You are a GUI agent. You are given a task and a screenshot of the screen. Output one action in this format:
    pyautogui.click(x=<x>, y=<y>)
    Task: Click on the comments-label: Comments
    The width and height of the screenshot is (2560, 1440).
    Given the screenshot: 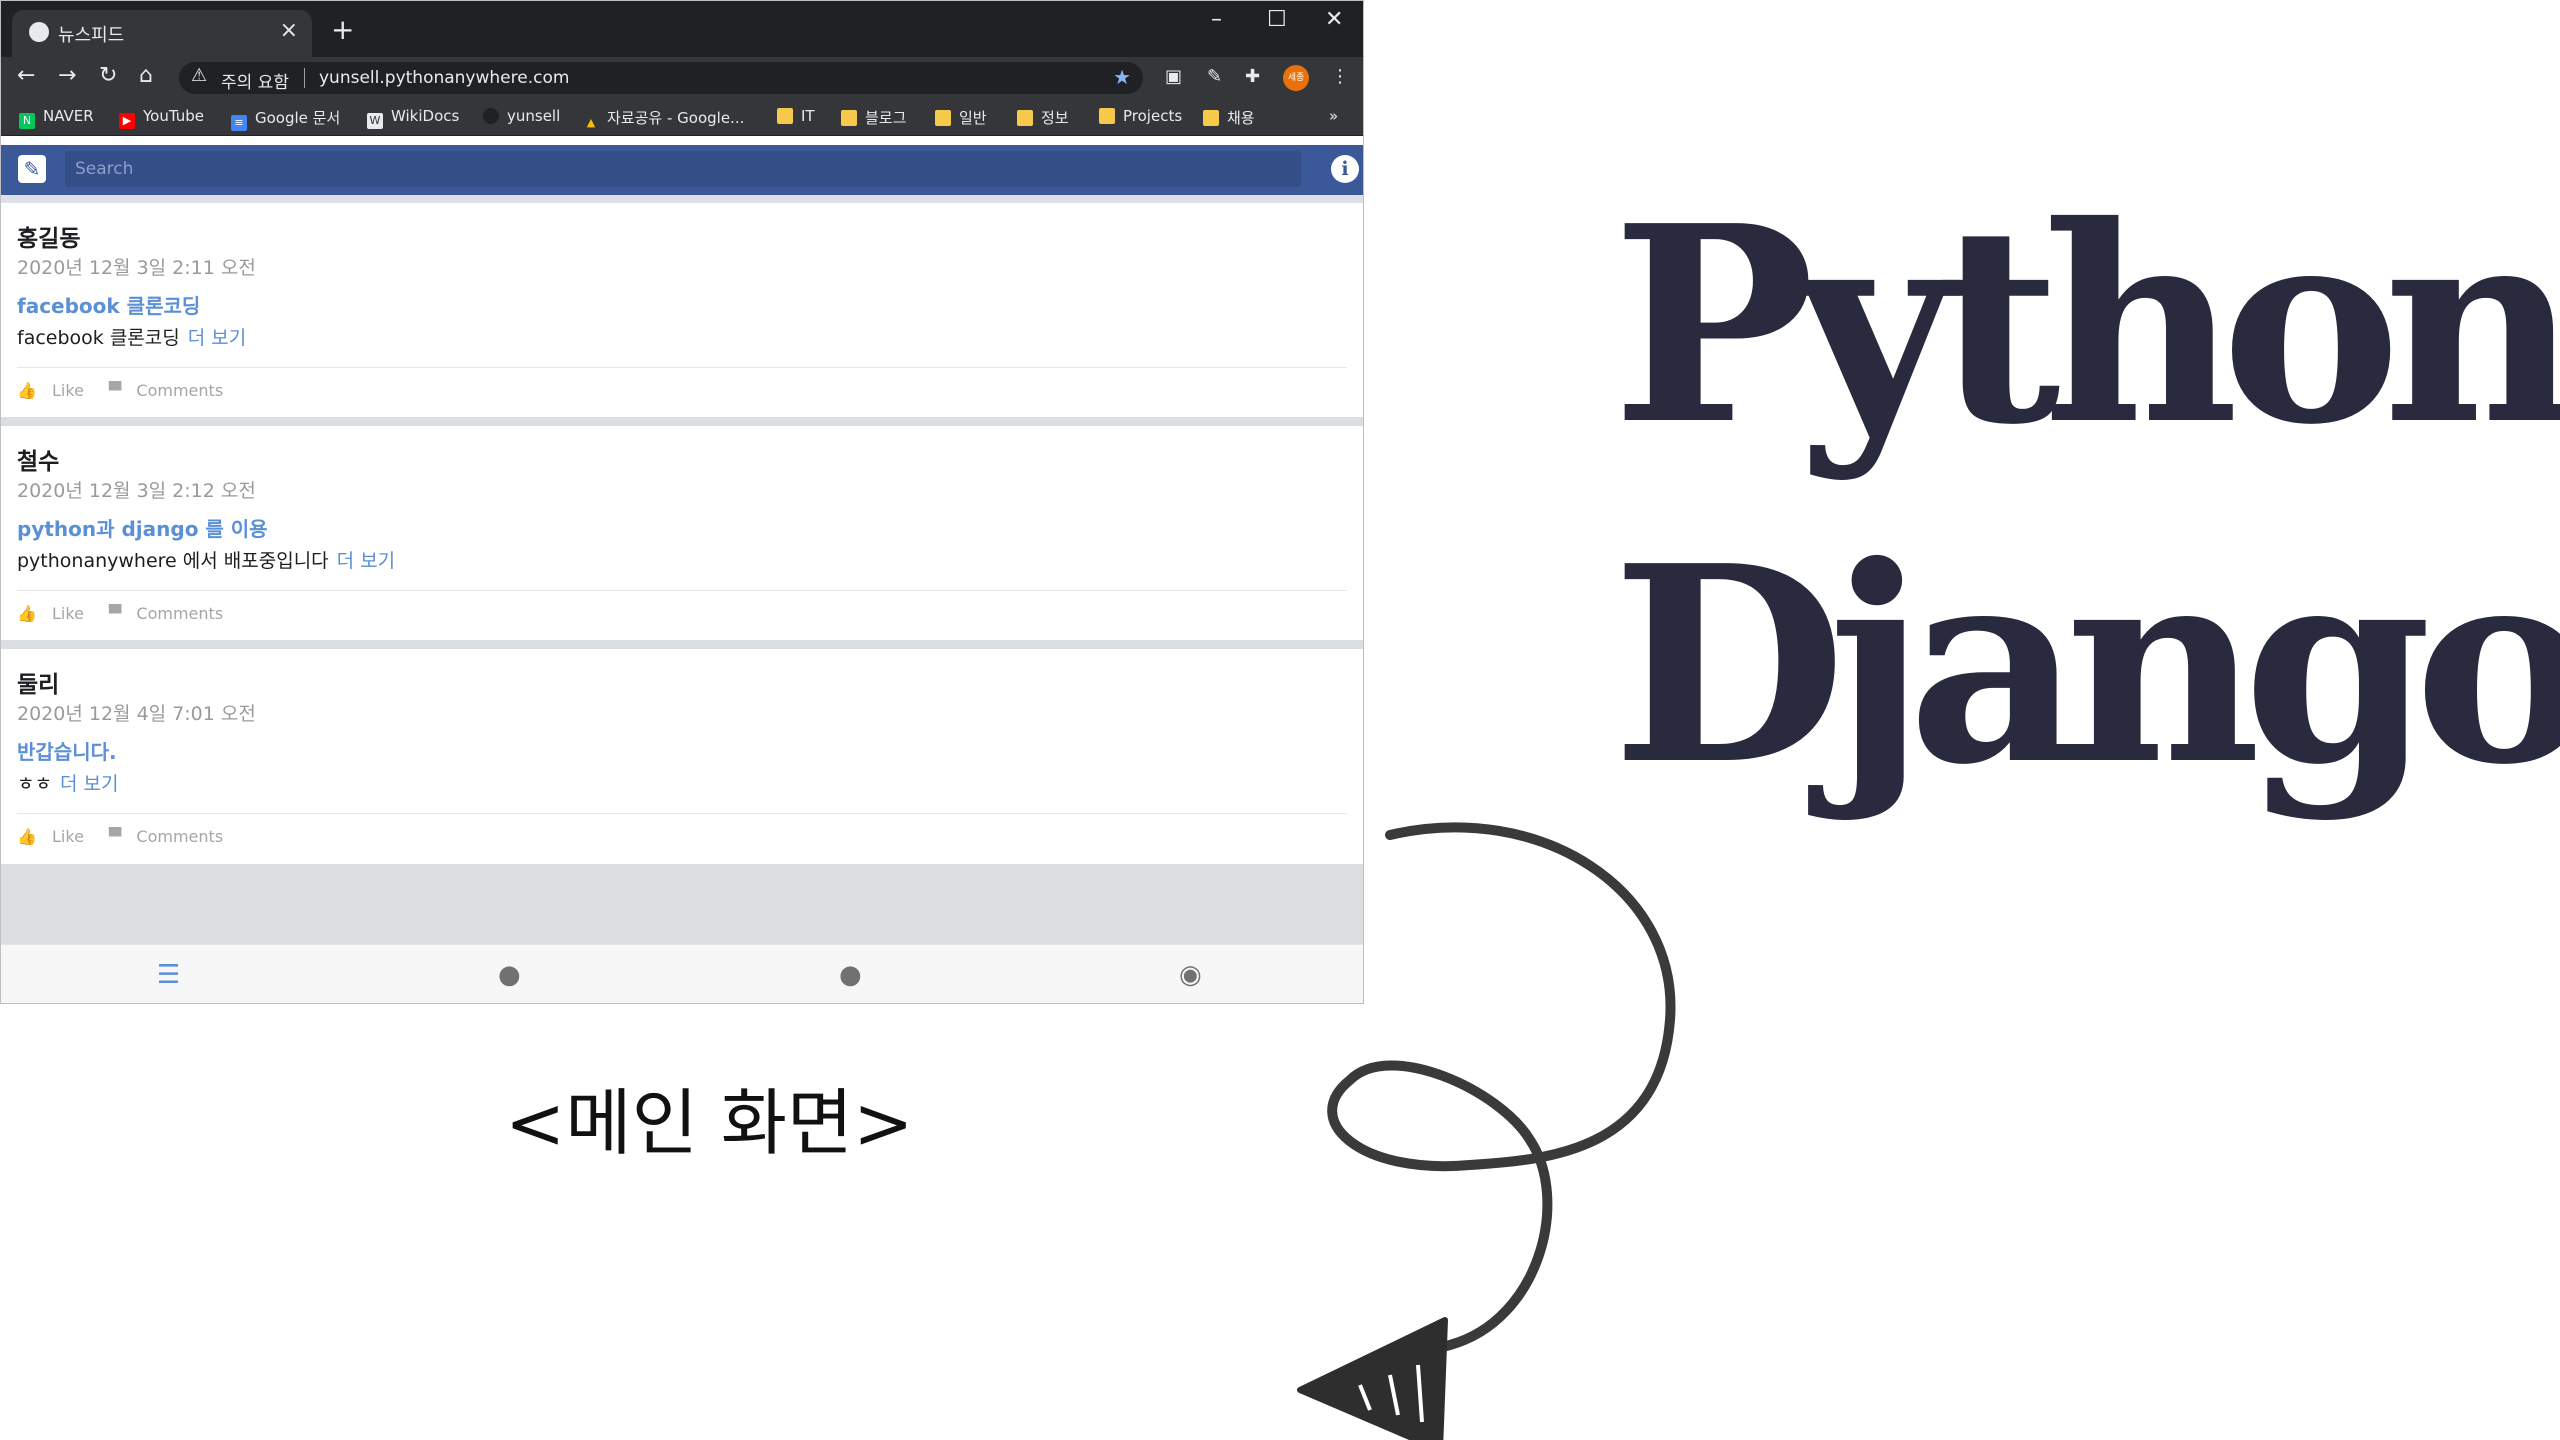 What is the action you would take?
    pyautogui.click(x=180, y=390)
    